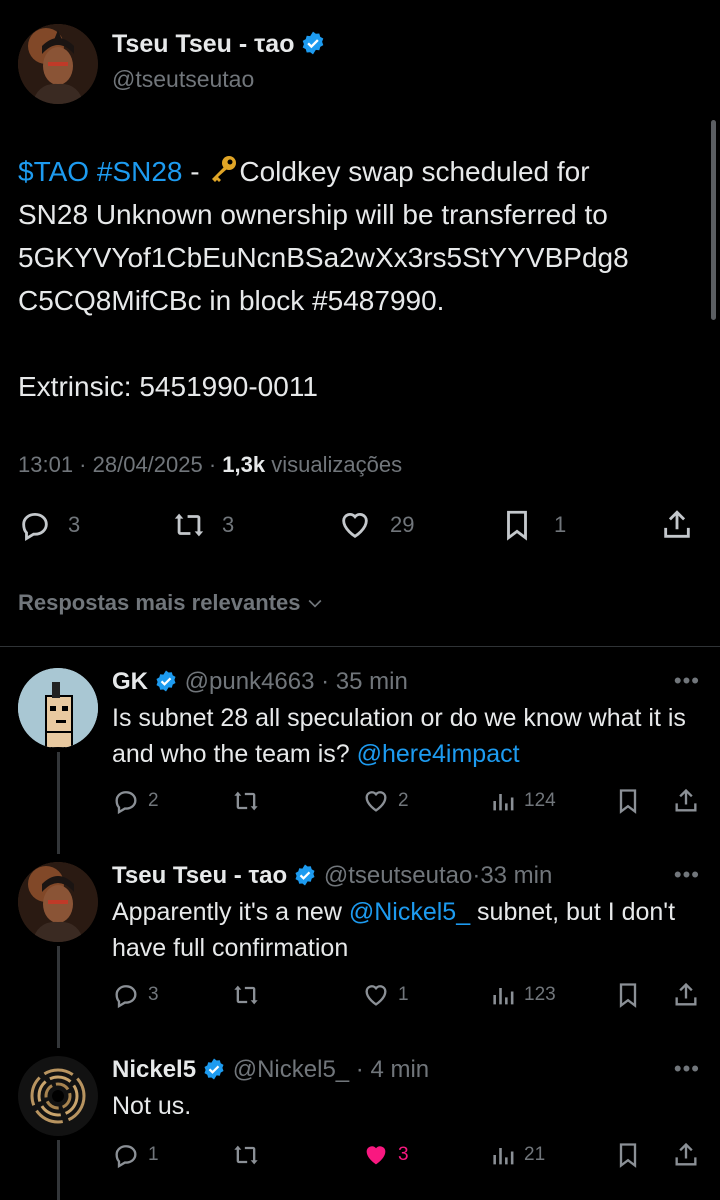 The image size is (720, 1200). I want to click on repost-button: 3, so click(203, 525).